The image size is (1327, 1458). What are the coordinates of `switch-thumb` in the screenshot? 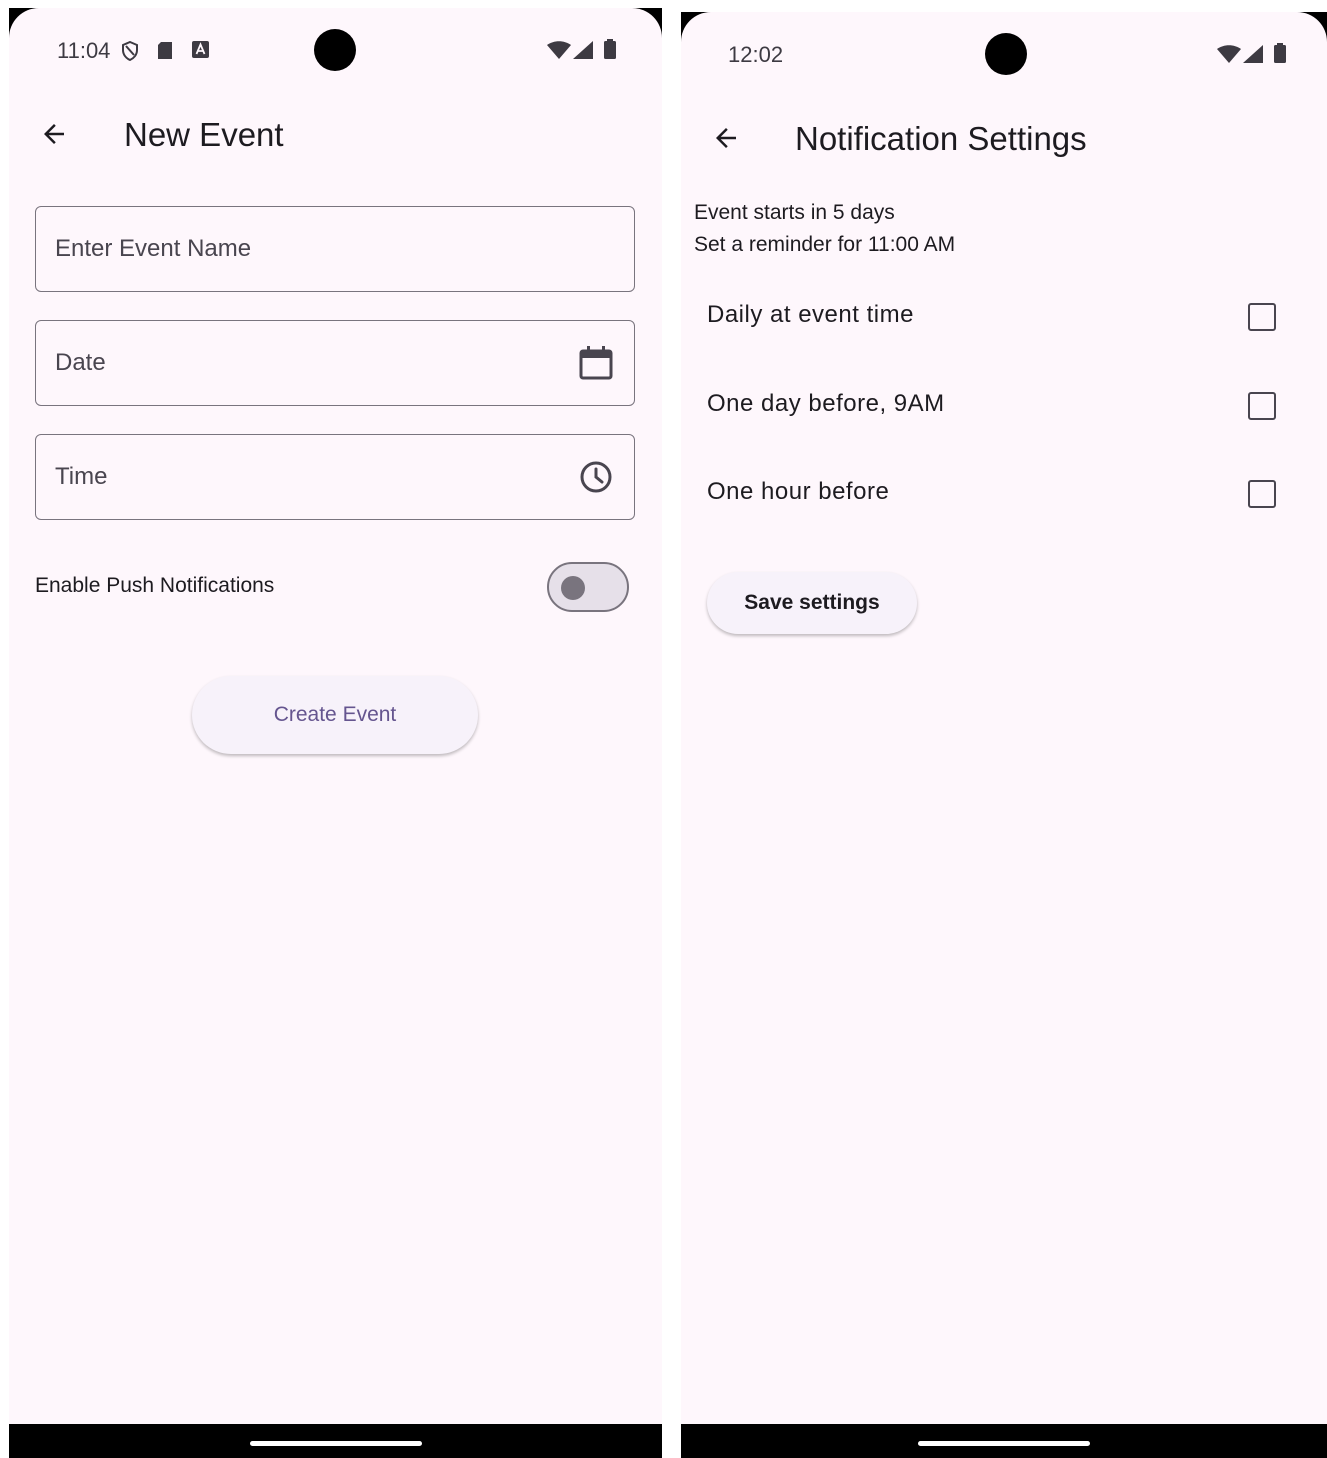 It's located at (573, 588).